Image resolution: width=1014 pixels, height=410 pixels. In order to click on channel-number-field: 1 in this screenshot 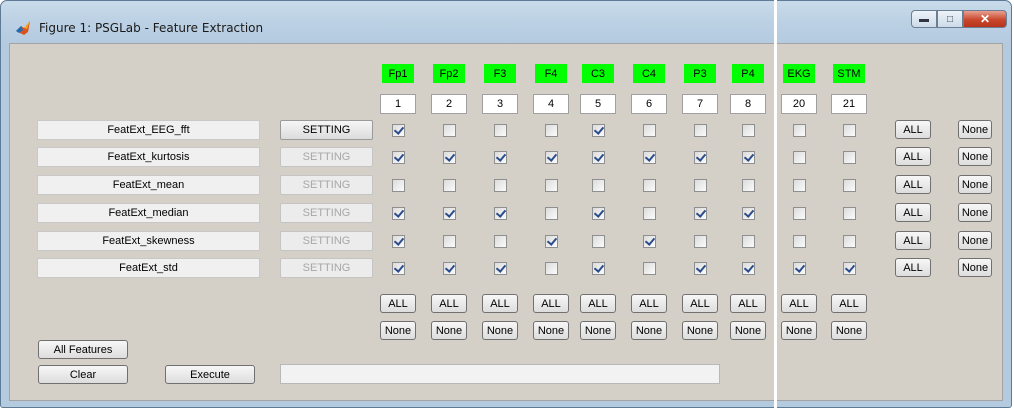, I will do `click(398, 104)`.